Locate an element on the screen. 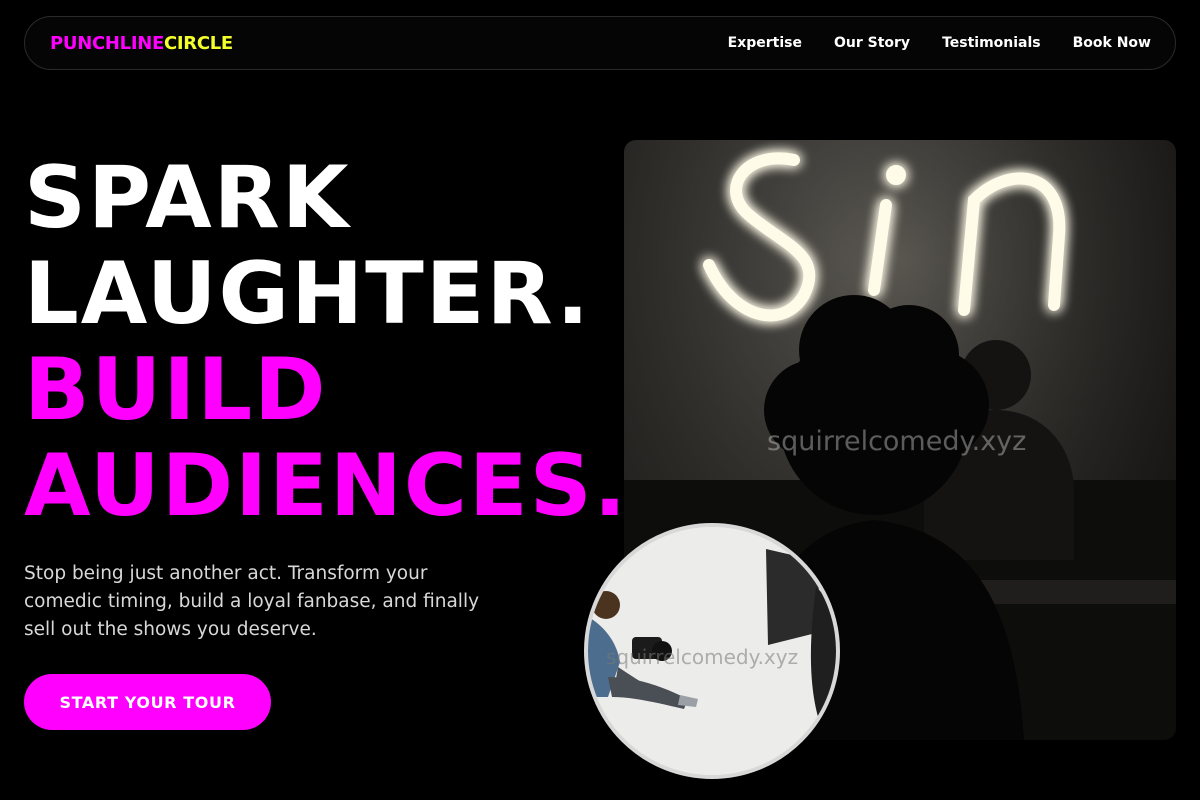 Image resolution: width=1200 pixels, height=800 pixels. brand-logo-part2: CIRCLE is located at coordinates (198, 43).